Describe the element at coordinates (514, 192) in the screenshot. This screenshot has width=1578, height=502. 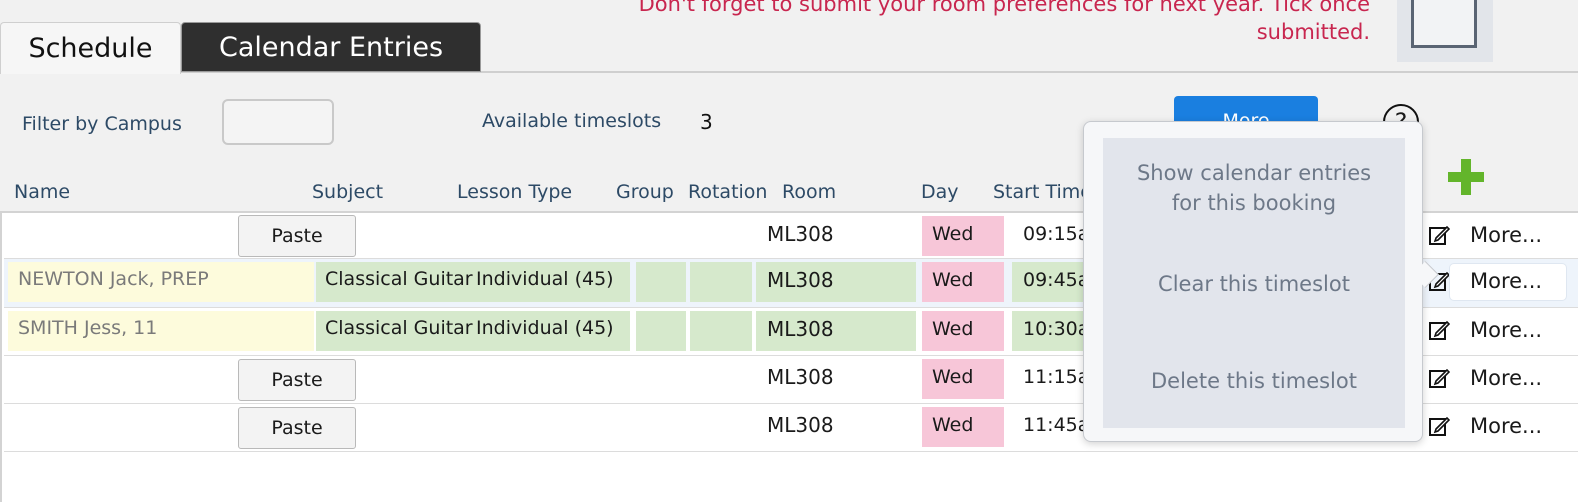
I see `col-header-lesson-type: Lesson Type` at that location.